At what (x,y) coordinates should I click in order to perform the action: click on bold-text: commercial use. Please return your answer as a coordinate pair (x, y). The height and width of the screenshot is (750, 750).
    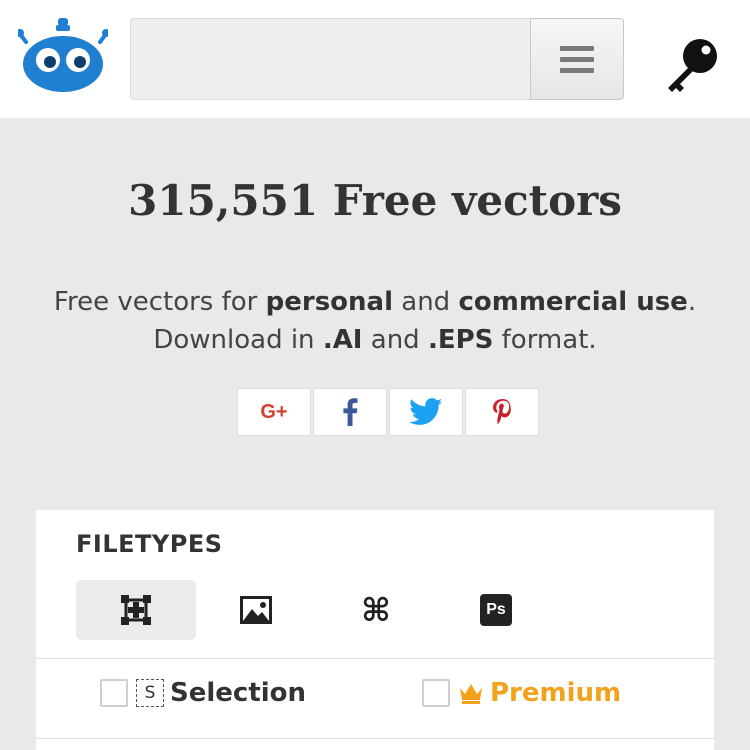
    Looking at the image, I should click on (573, 302).